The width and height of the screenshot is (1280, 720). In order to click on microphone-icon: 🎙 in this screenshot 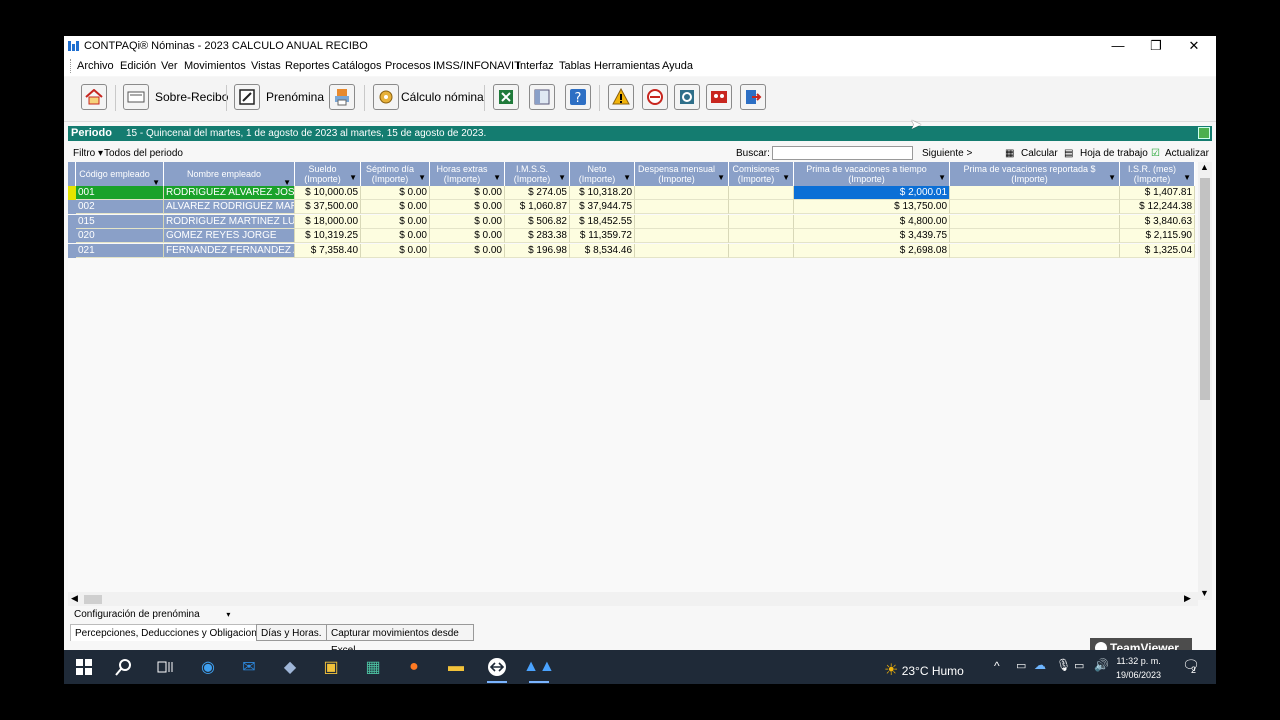, I will do `click(1063, 665)`.